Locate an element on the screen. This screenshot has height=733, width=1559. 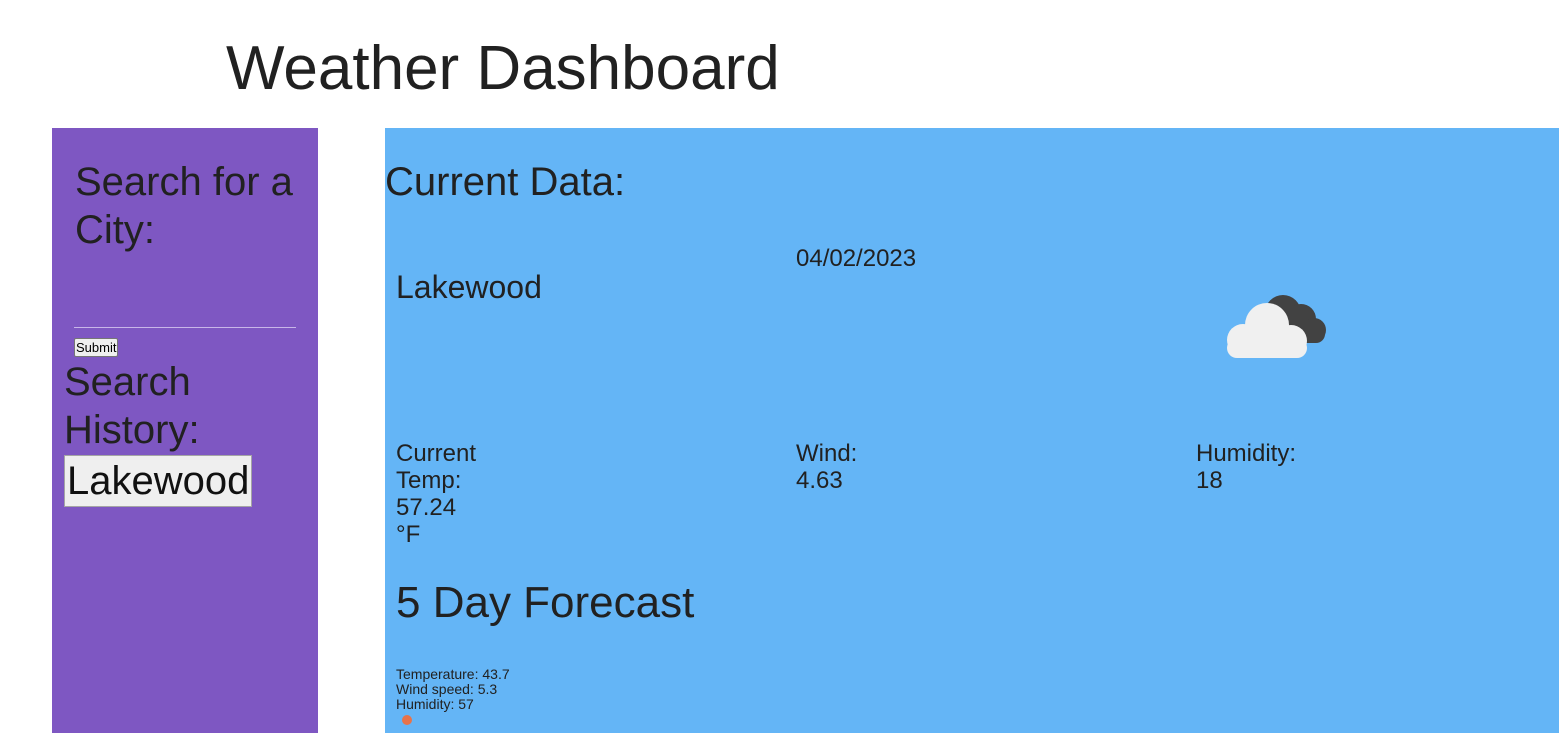
current-data-heading: Current Data: is located at coordinates (505, 182).